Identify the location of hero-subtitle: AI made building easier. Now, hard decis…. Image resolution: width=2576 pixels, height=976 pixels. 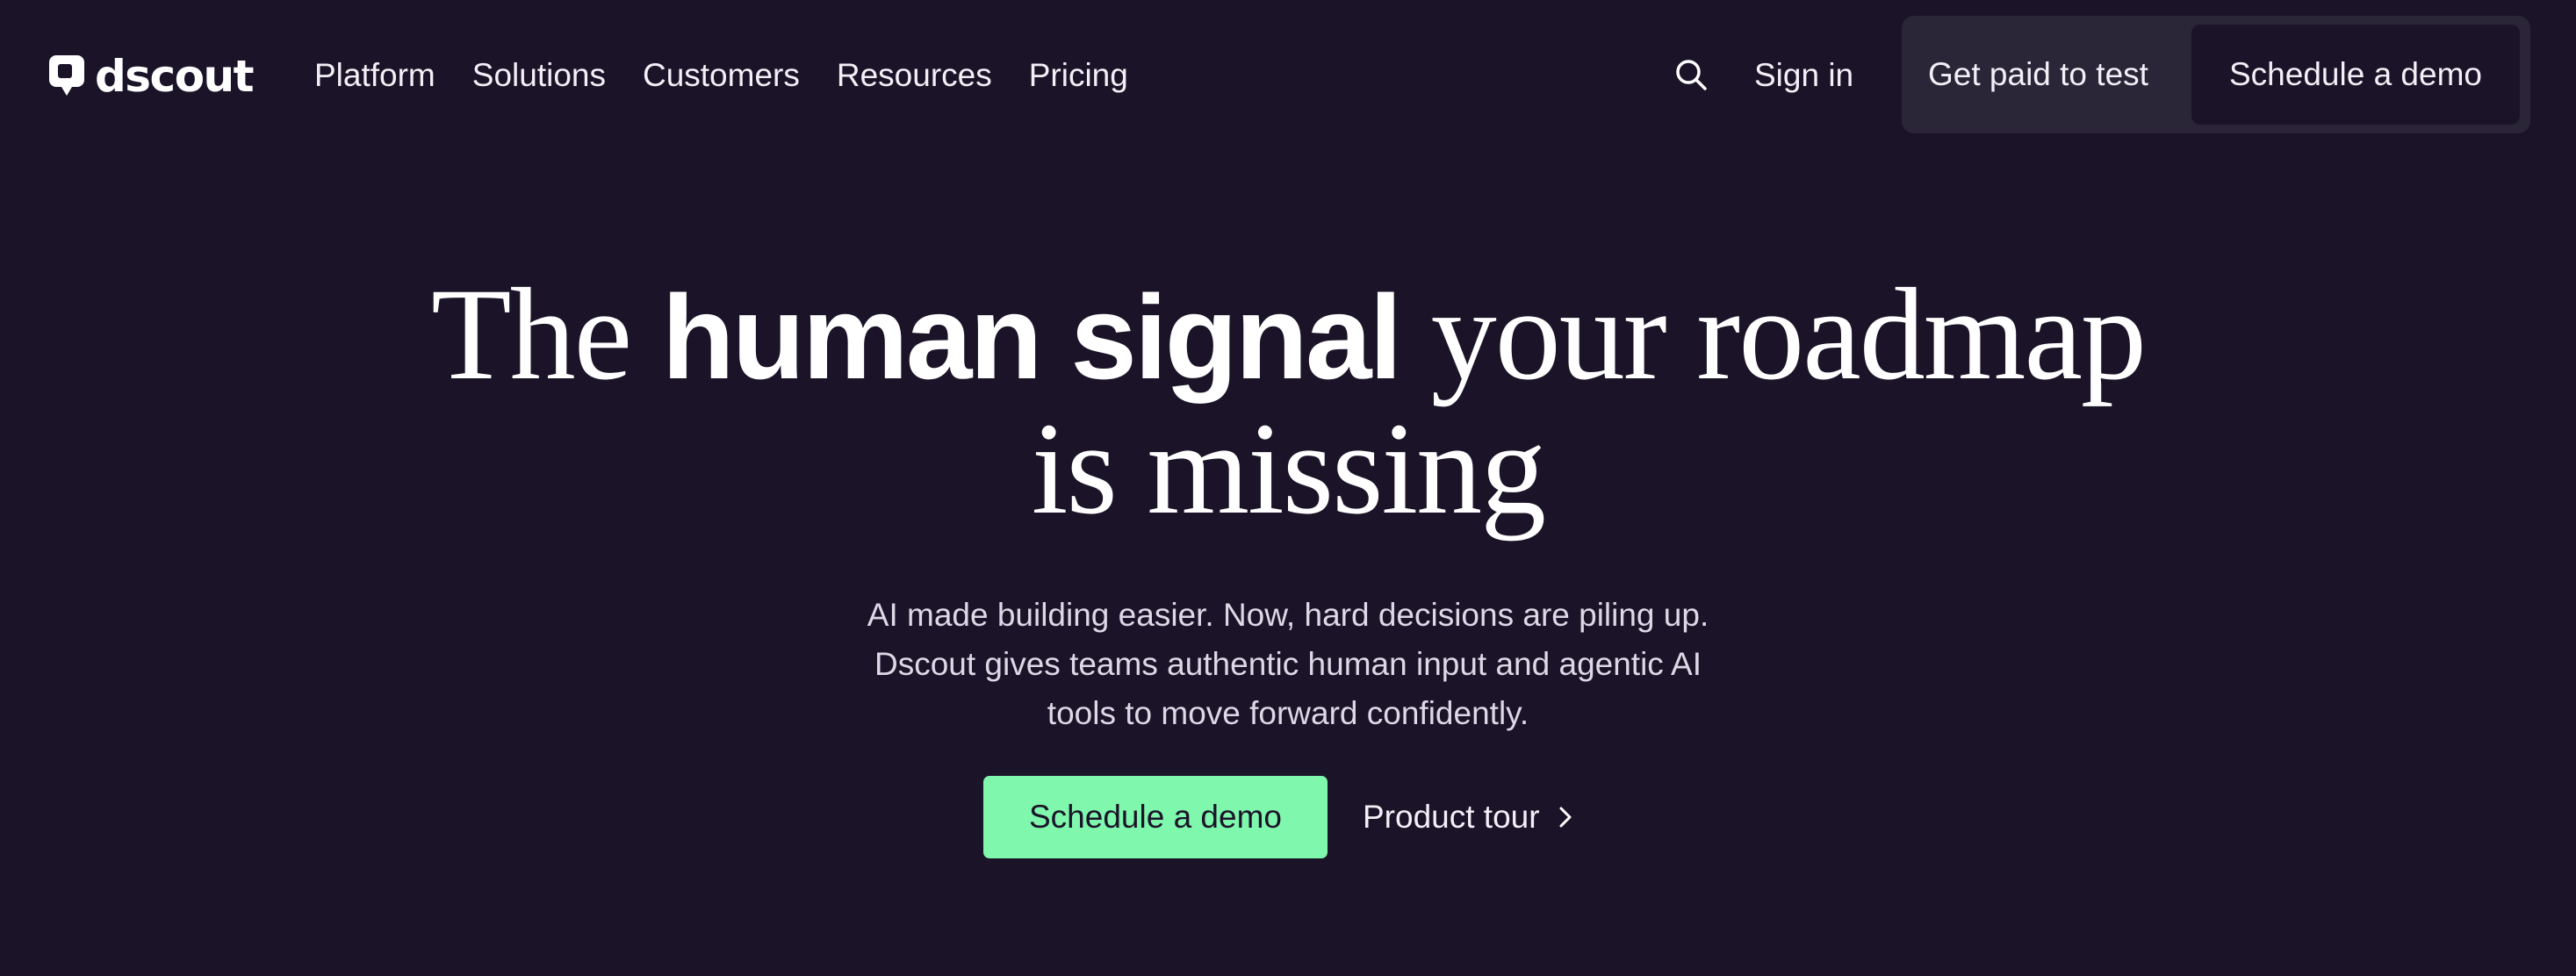
(1288, 664).